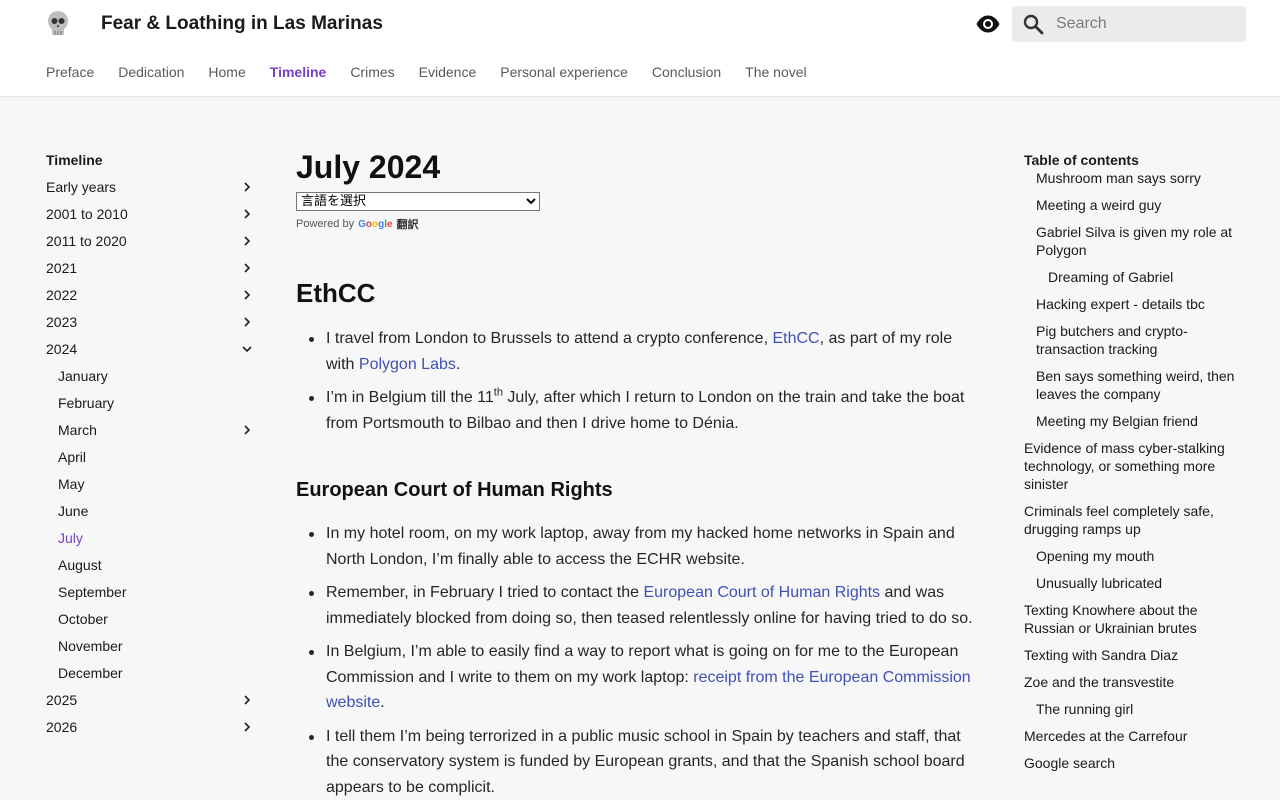 This screenshot has height=800, width=1280. I want to click on sidebar-item-december: December, so click(151, 677).